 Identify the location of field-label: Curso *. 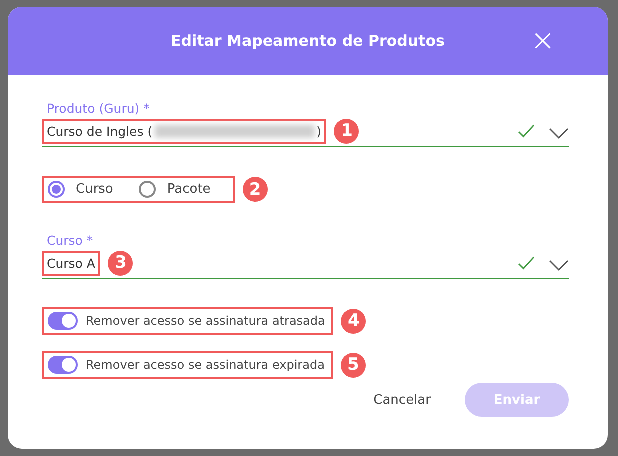
(70, 240).